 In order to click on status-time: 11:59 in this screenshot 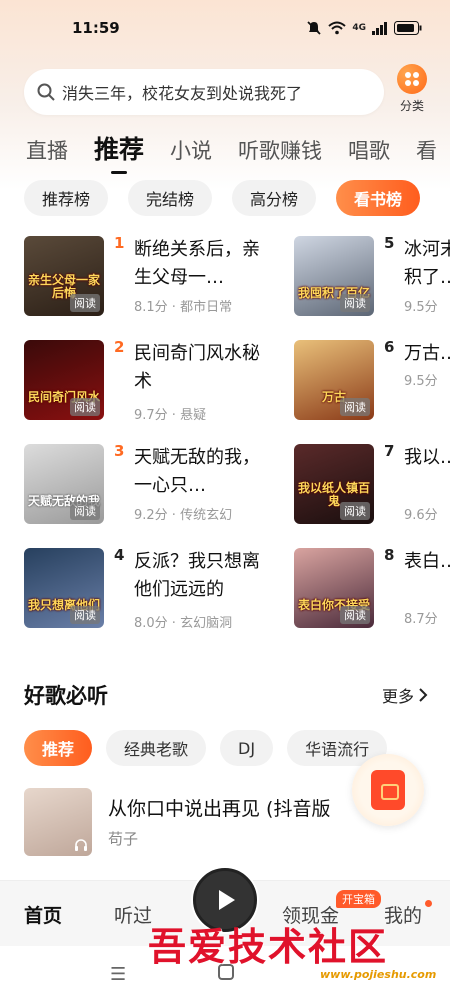, I will do `click(96, 28)`.